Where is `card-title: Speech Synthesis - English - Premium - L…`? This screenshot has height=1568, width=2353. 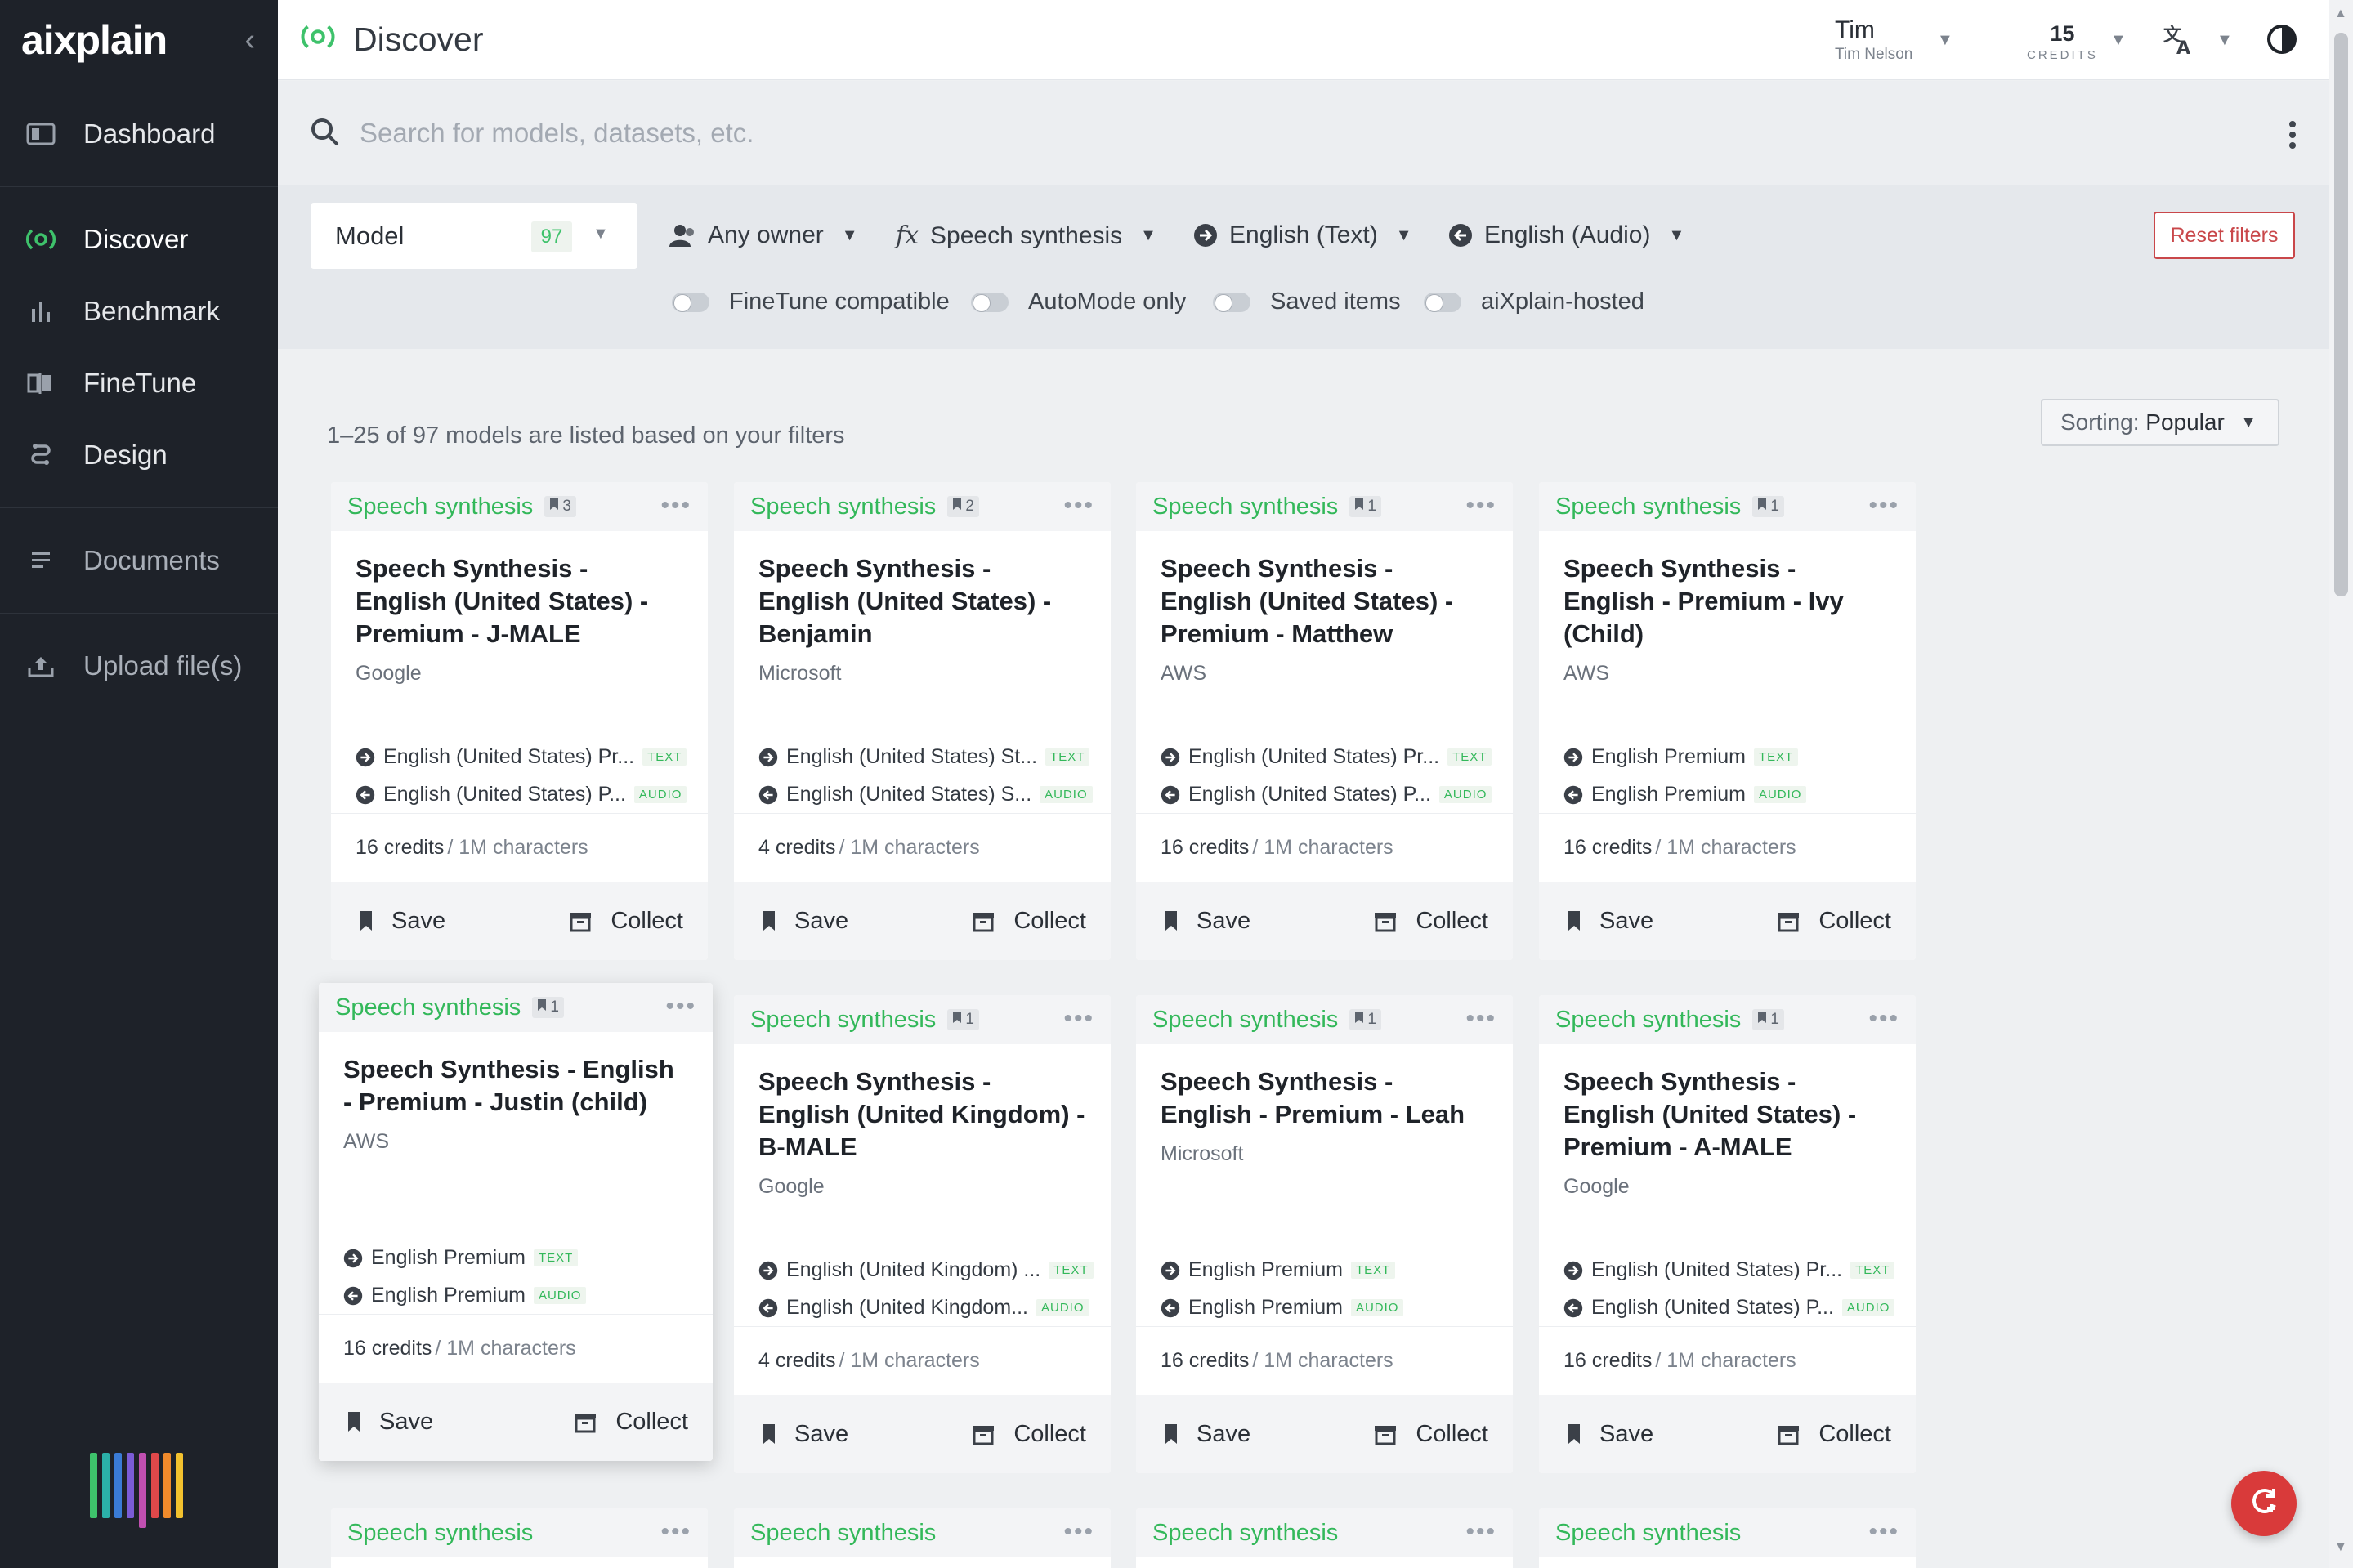 card-title: Speech Synthesis - English - Premium - L… is located at coordinates (1324, 1098).